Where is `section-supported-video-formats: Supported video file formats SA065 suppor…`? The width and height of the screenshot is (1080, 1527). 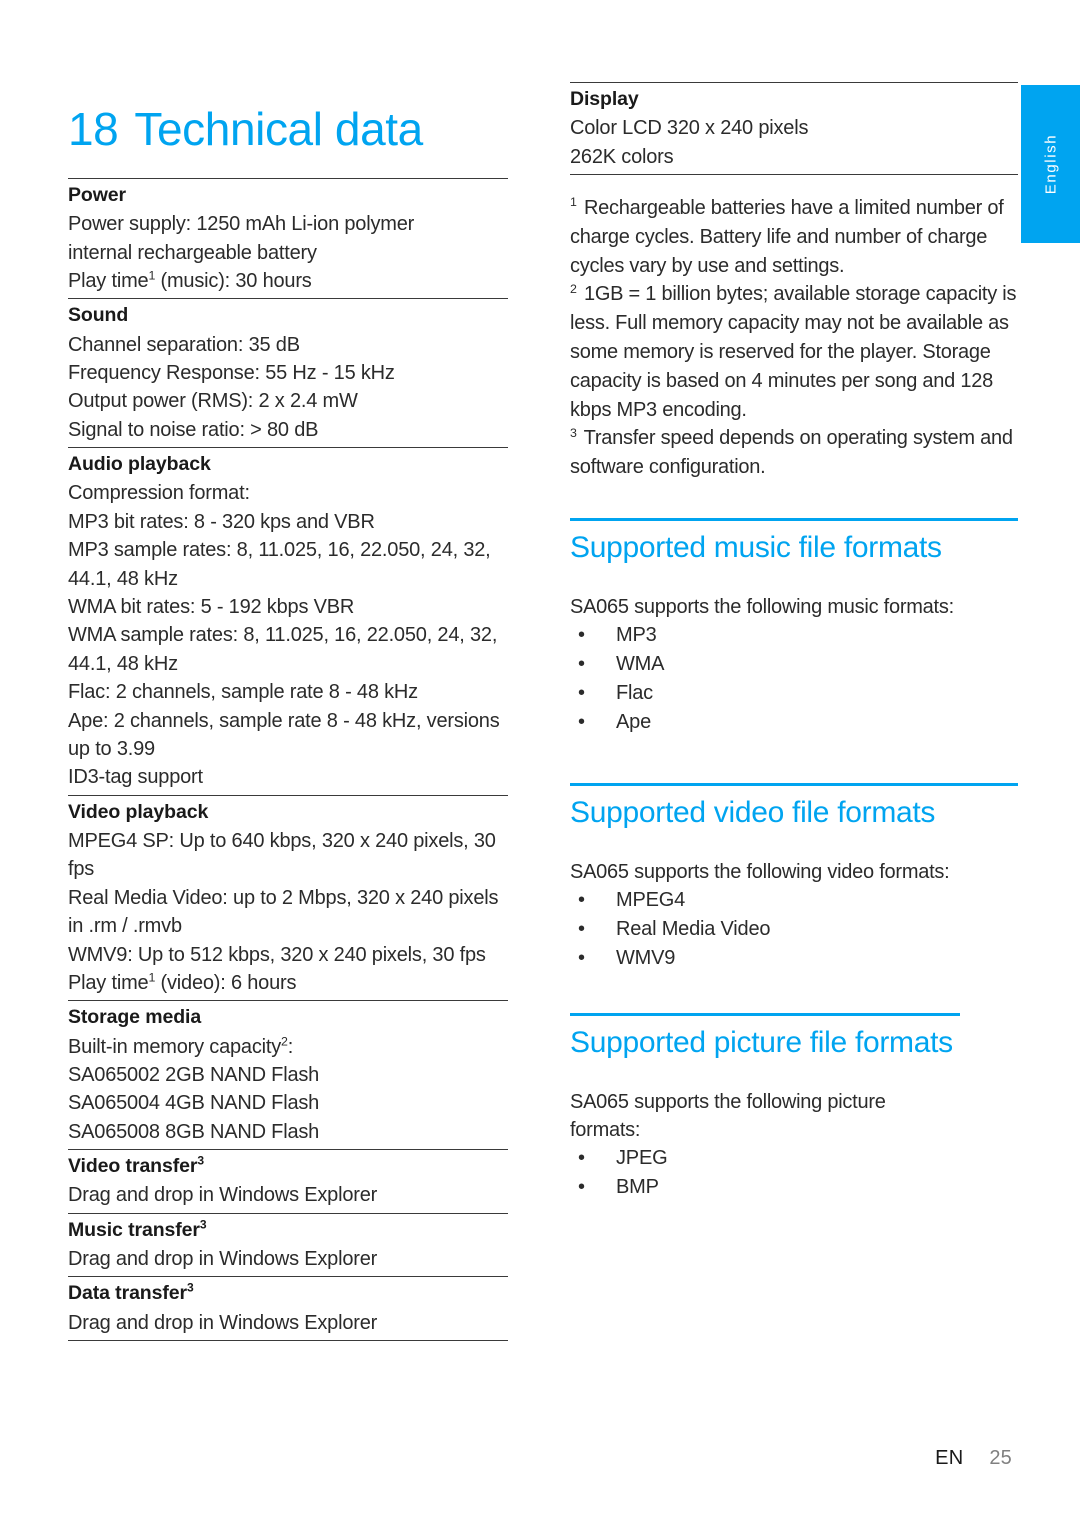
section-supported-video-formats: Supported video file formats SA065 suppor… is located at coordinates (794, 878).